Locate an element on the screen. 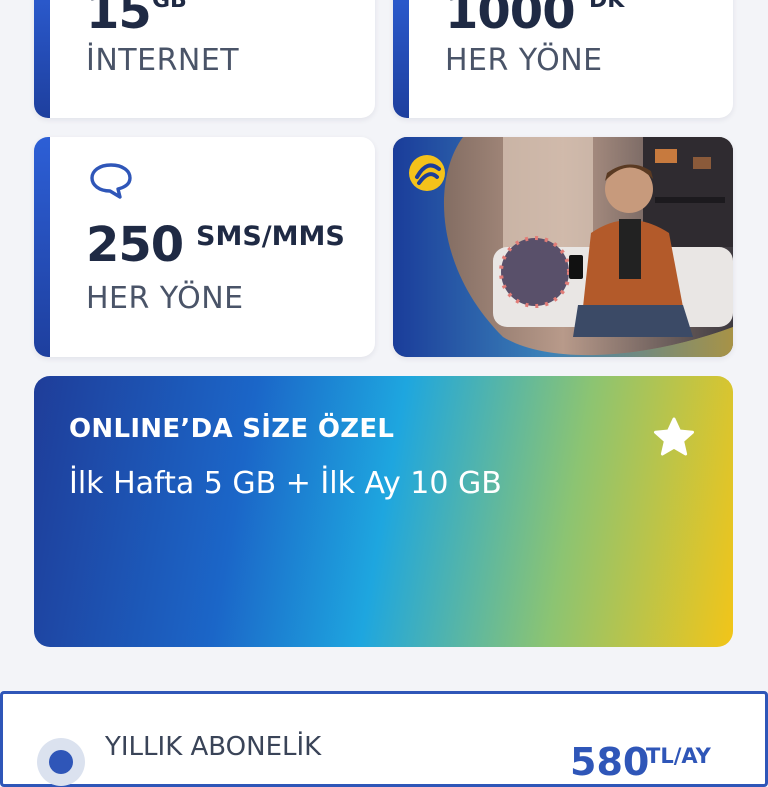 The image size is (768, 787). radio-selected-dot is located at coordinates (61, 762).